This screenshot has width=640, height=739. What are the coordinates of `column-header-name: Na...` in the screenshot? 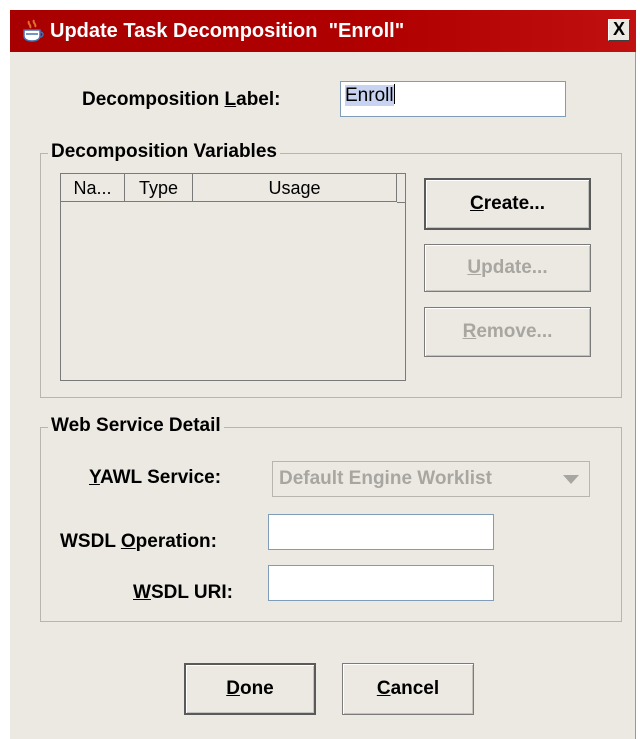 It's located at (93, 188).